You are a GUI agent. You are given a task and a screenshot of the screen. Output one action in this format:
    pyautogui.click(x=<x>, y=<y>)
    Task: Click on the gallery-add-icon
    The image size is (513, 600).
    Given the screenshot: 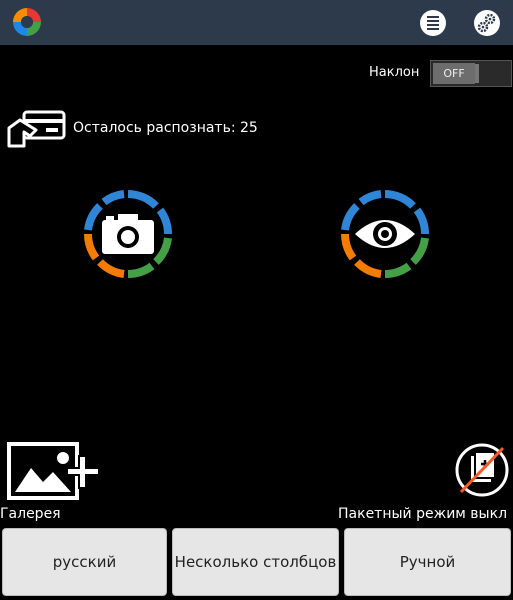 What is the action you would take?
    pyautogui.click(x=54, y=472)
    